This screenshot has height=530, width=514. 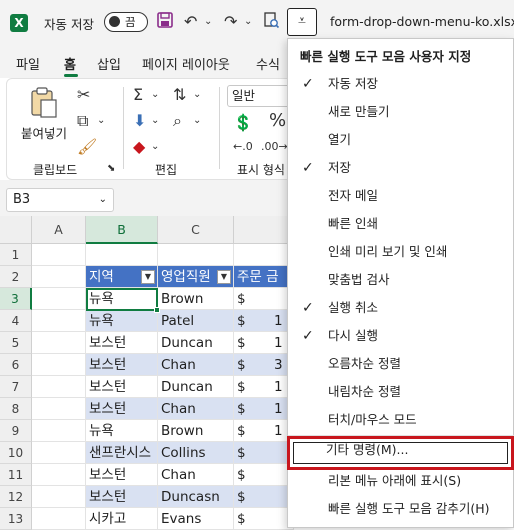 I want to click on paste-icon, so click(x=44, y=105).